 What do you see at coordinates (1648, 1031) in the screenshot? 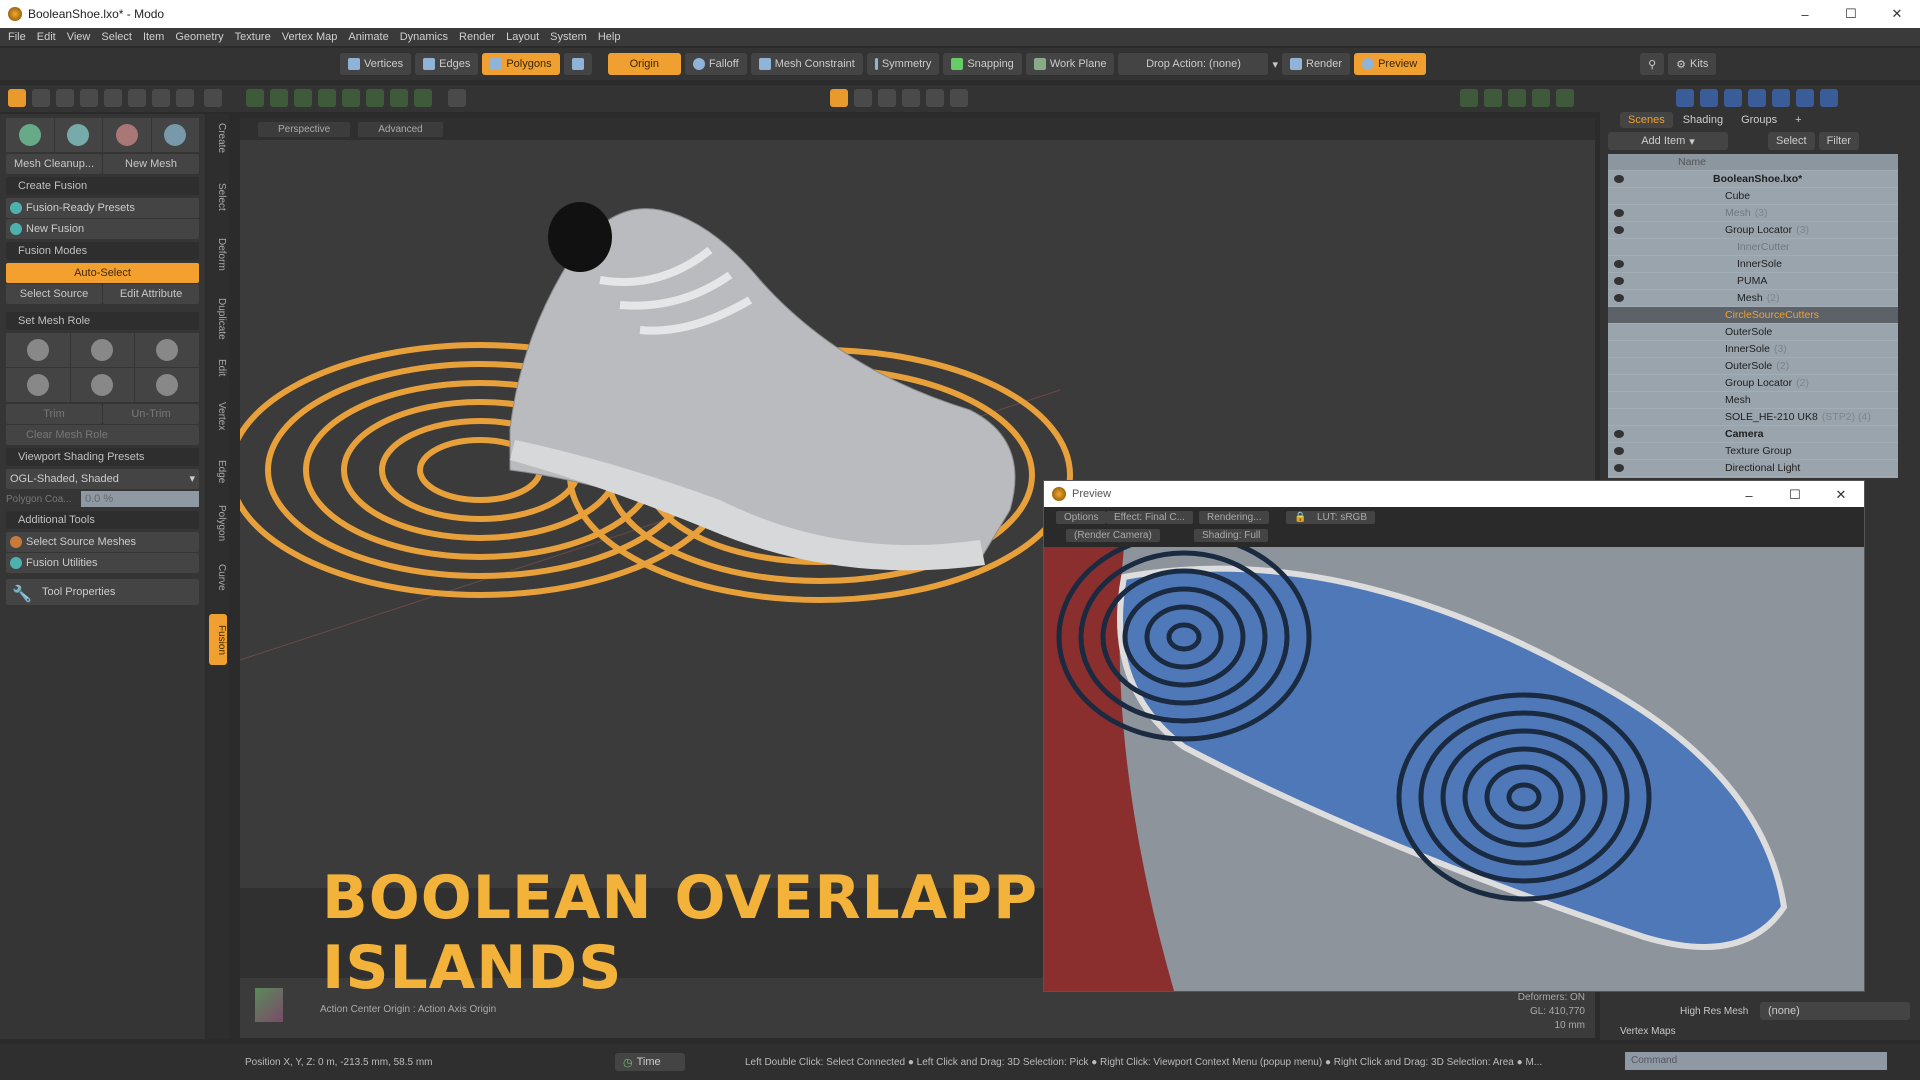
I see `vertex-maps-section: Vertex Maps` at bounding box center [1648, 1031].